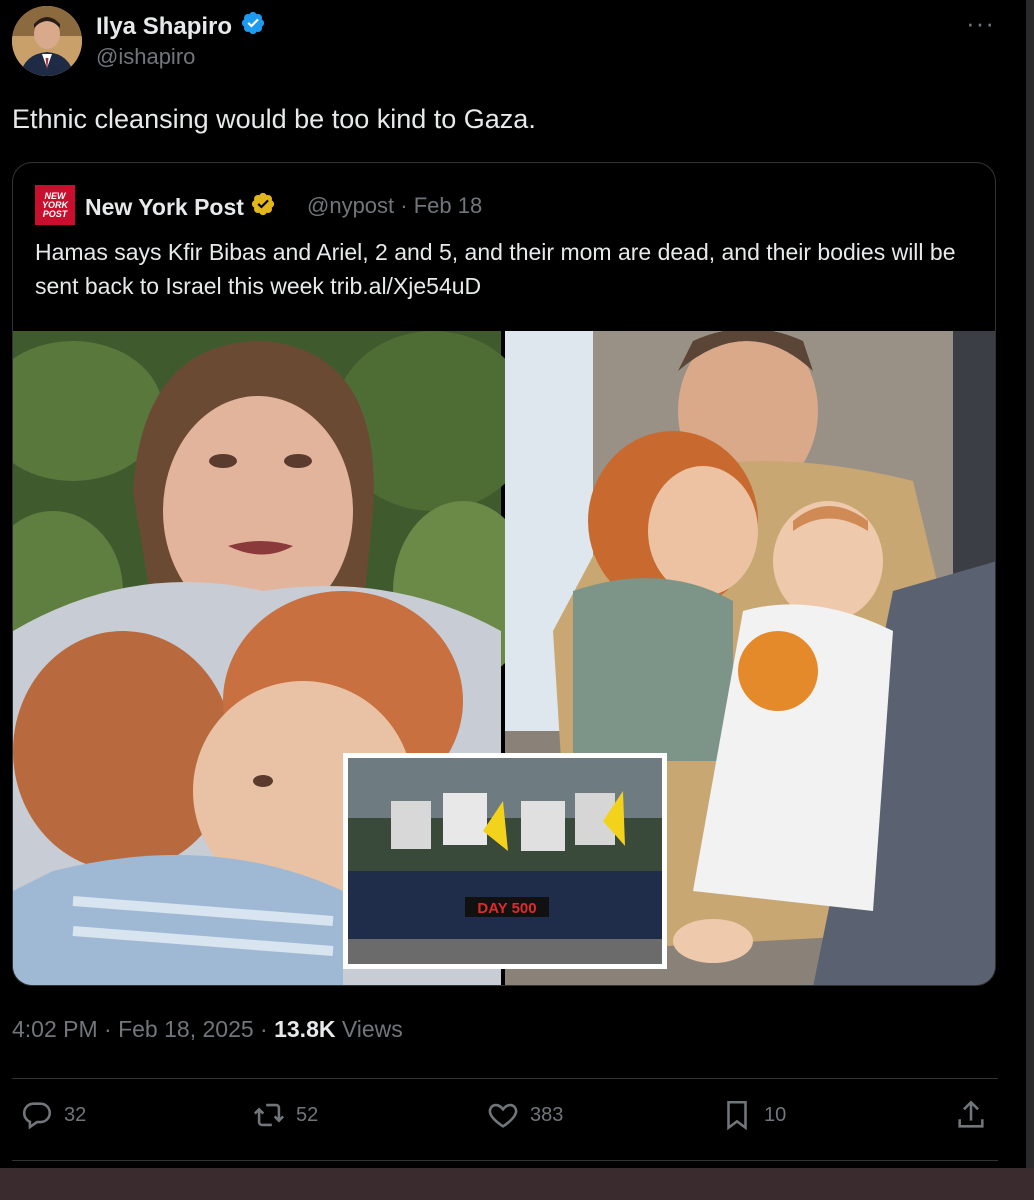  I want to click on share-button, so click(971, 1115).